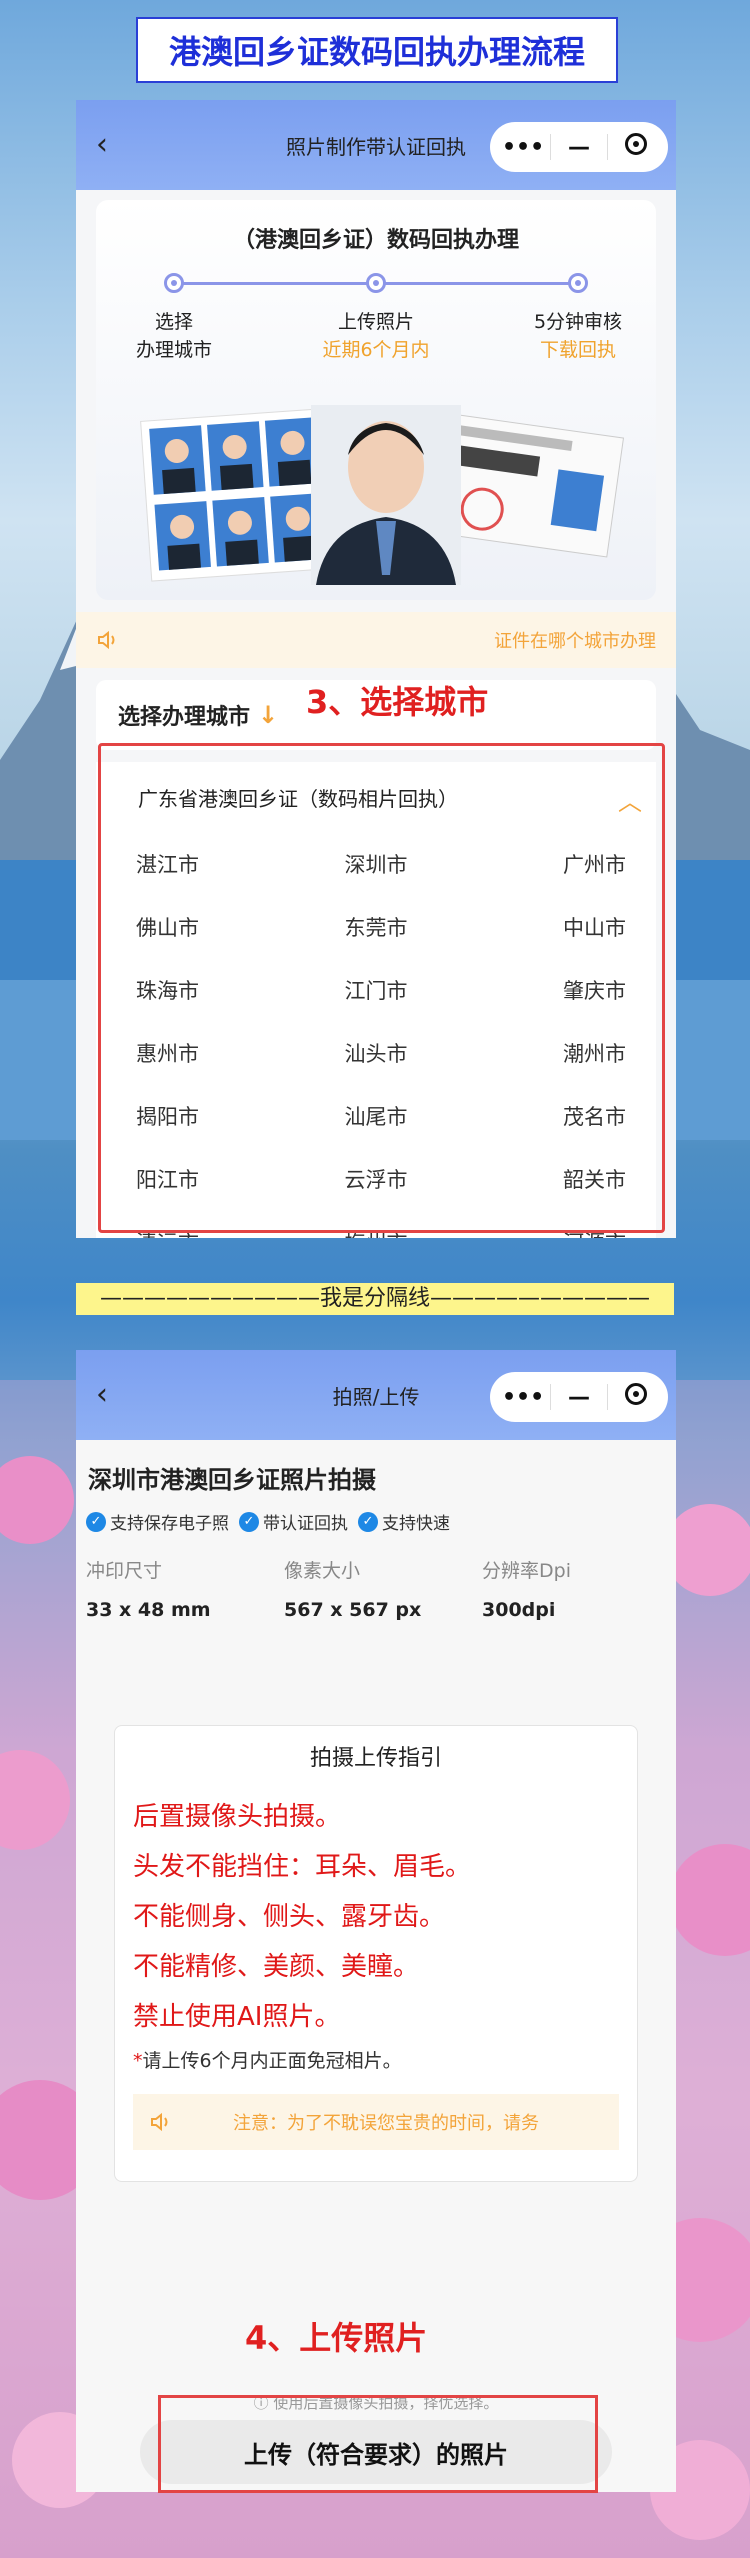 The height and width of the screenshot is (2558, 750). I want to click on guide-note: *请上传6个月内正面免冠相片。, so click(376, 2059).